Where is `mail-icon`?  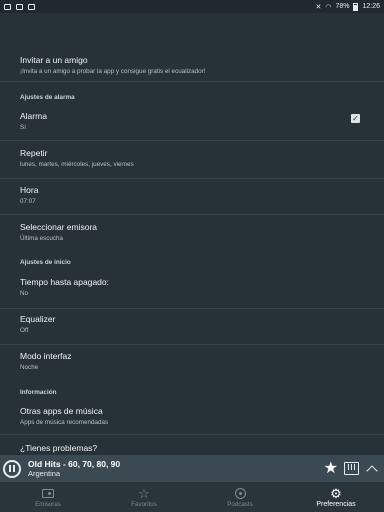
mail-icon is located at coordinates (31, 6).